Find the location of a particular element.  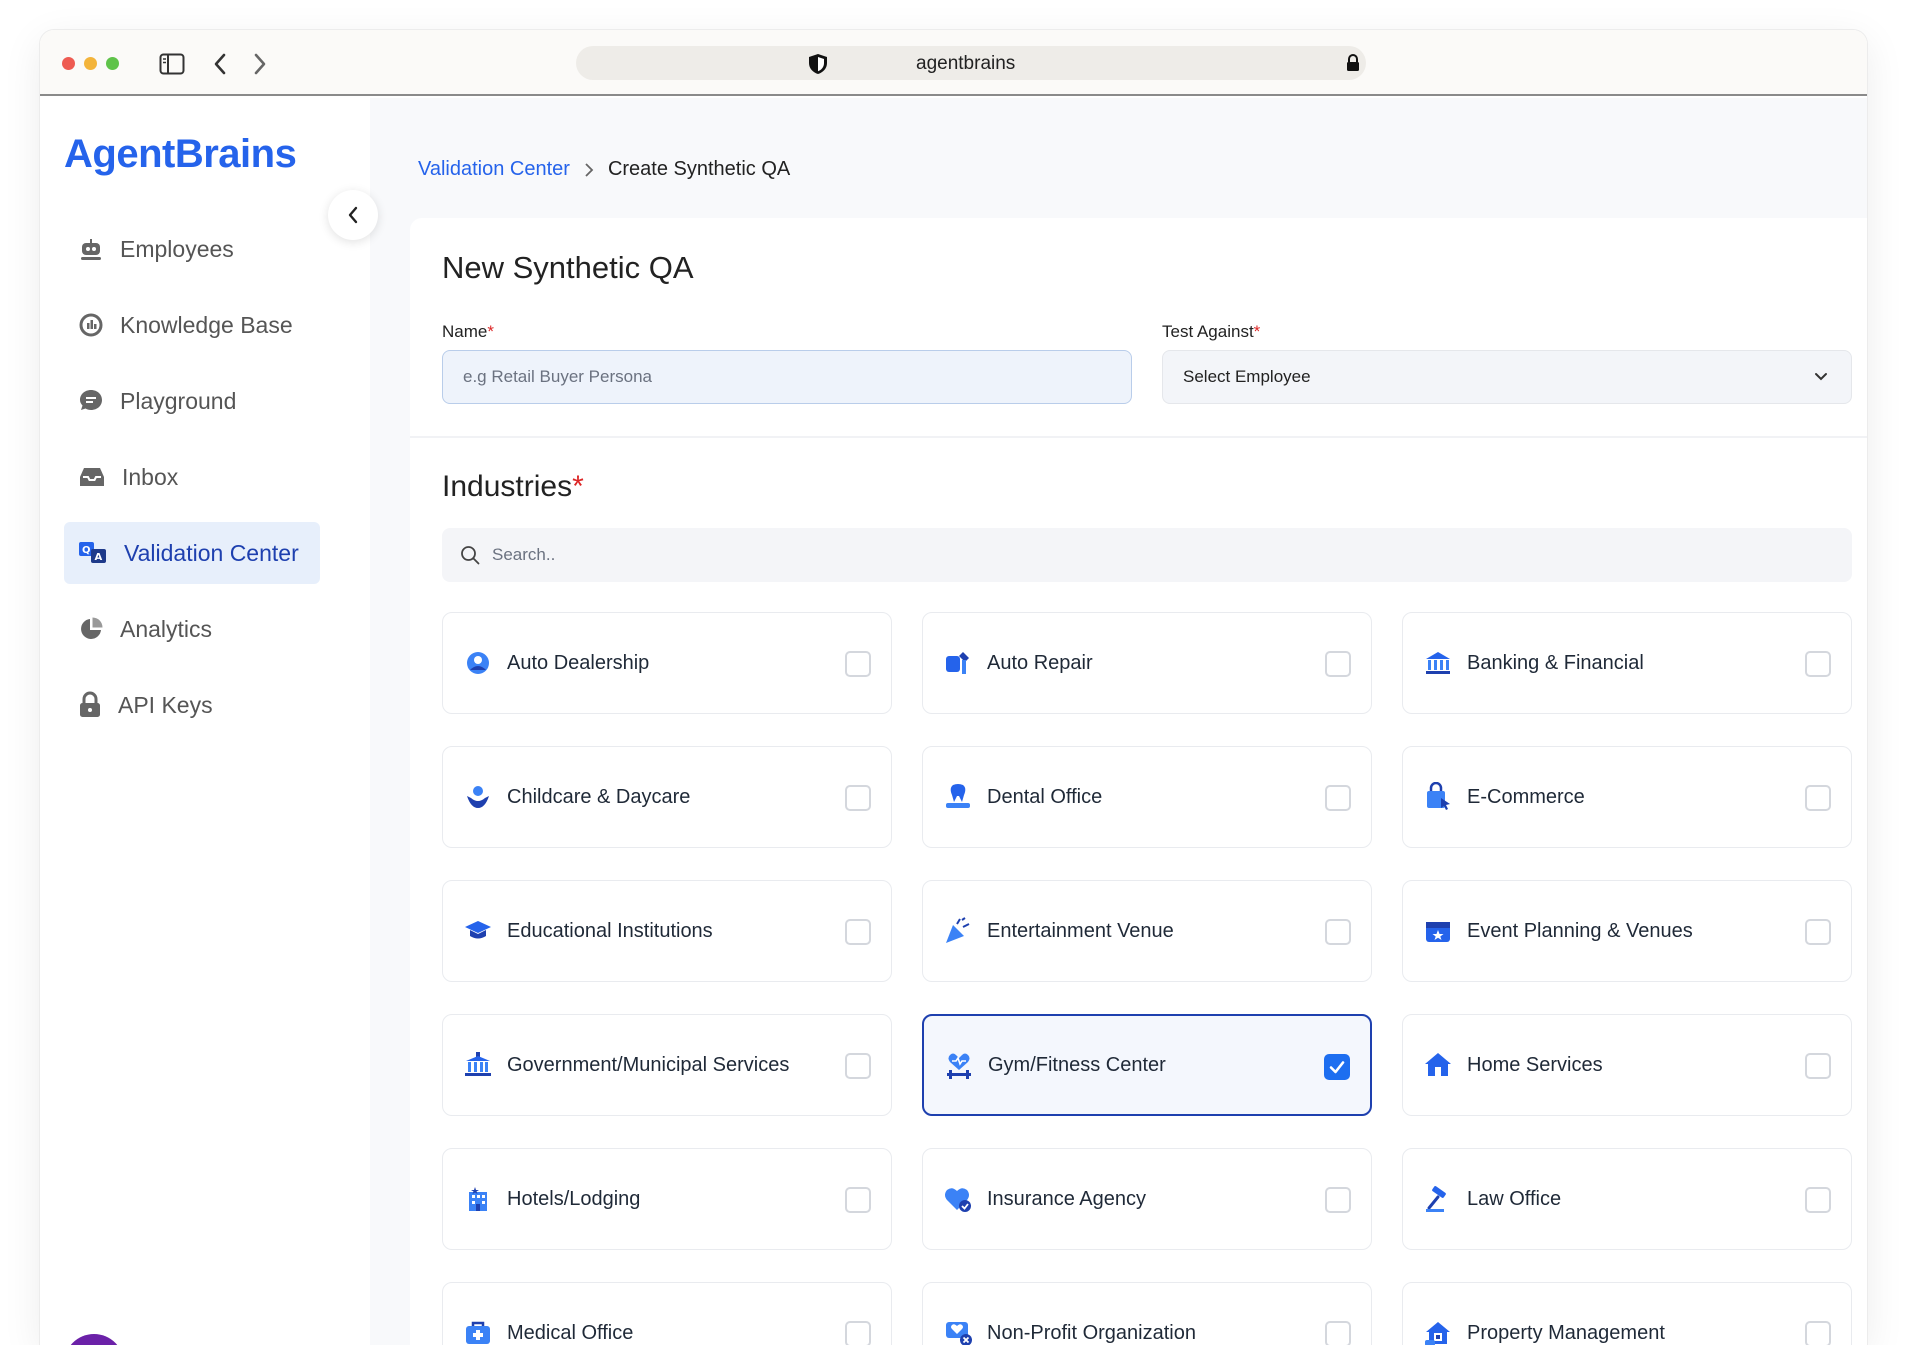

heart-shield-icon is located at coordinates (958, 1199).